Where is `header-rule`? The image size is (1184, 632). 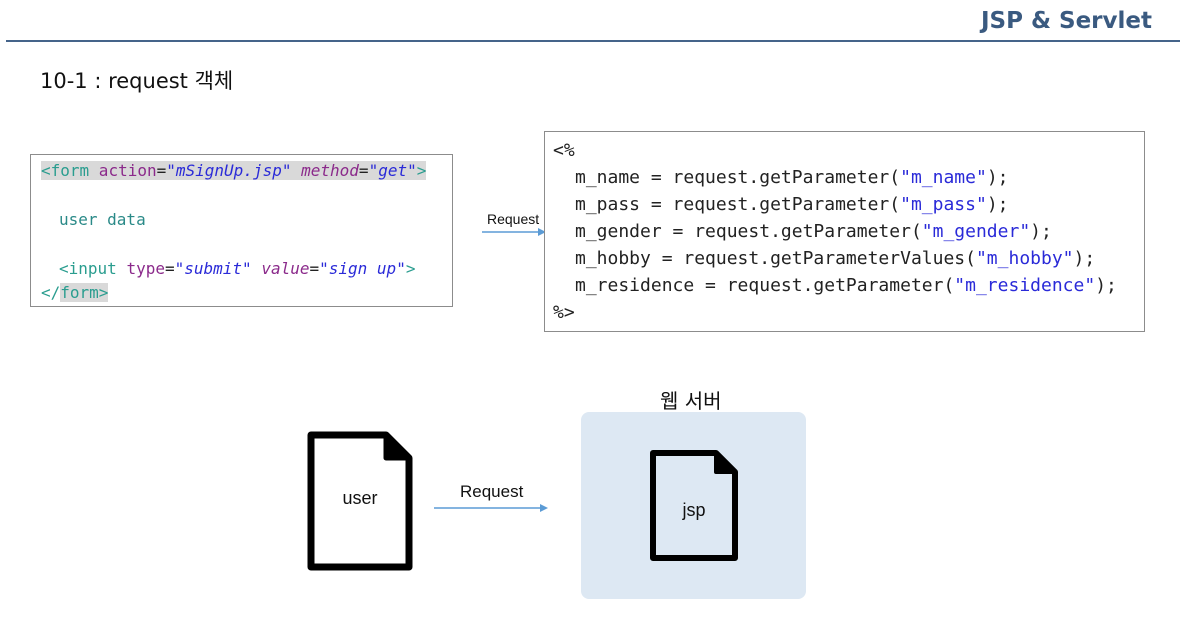 header-rule is located at coordinates (593, 41).